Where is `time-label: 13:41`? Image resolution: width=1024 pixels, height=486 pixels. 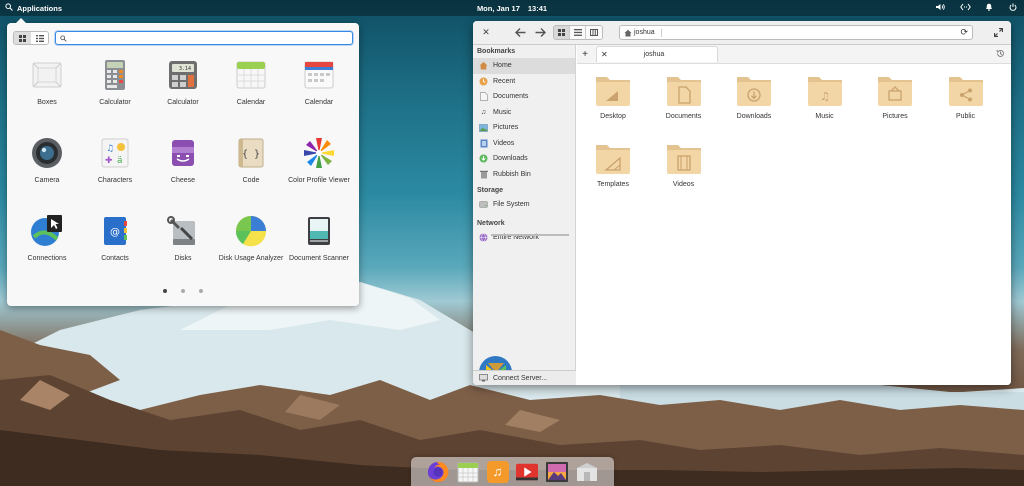 time-label: 13:41 is located at coordinates (537, 8).